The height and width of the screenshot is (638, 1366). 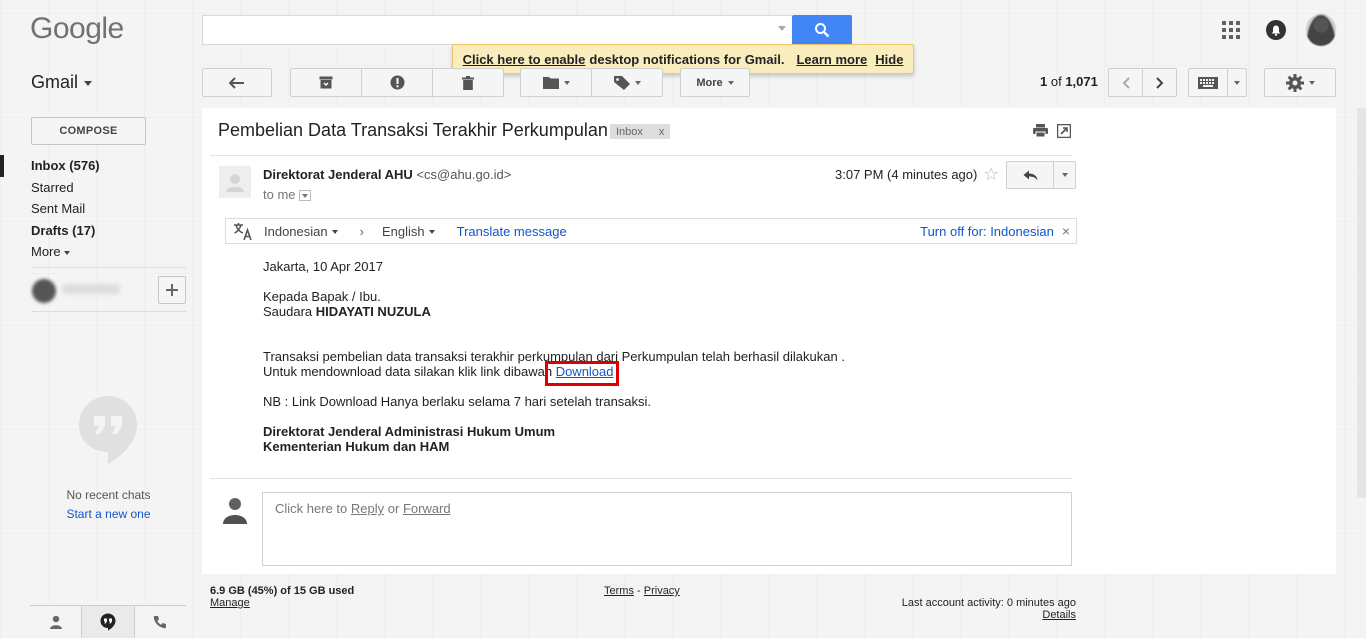 I want to click on sidebar-item-more: More, so click(x=93, y=252).